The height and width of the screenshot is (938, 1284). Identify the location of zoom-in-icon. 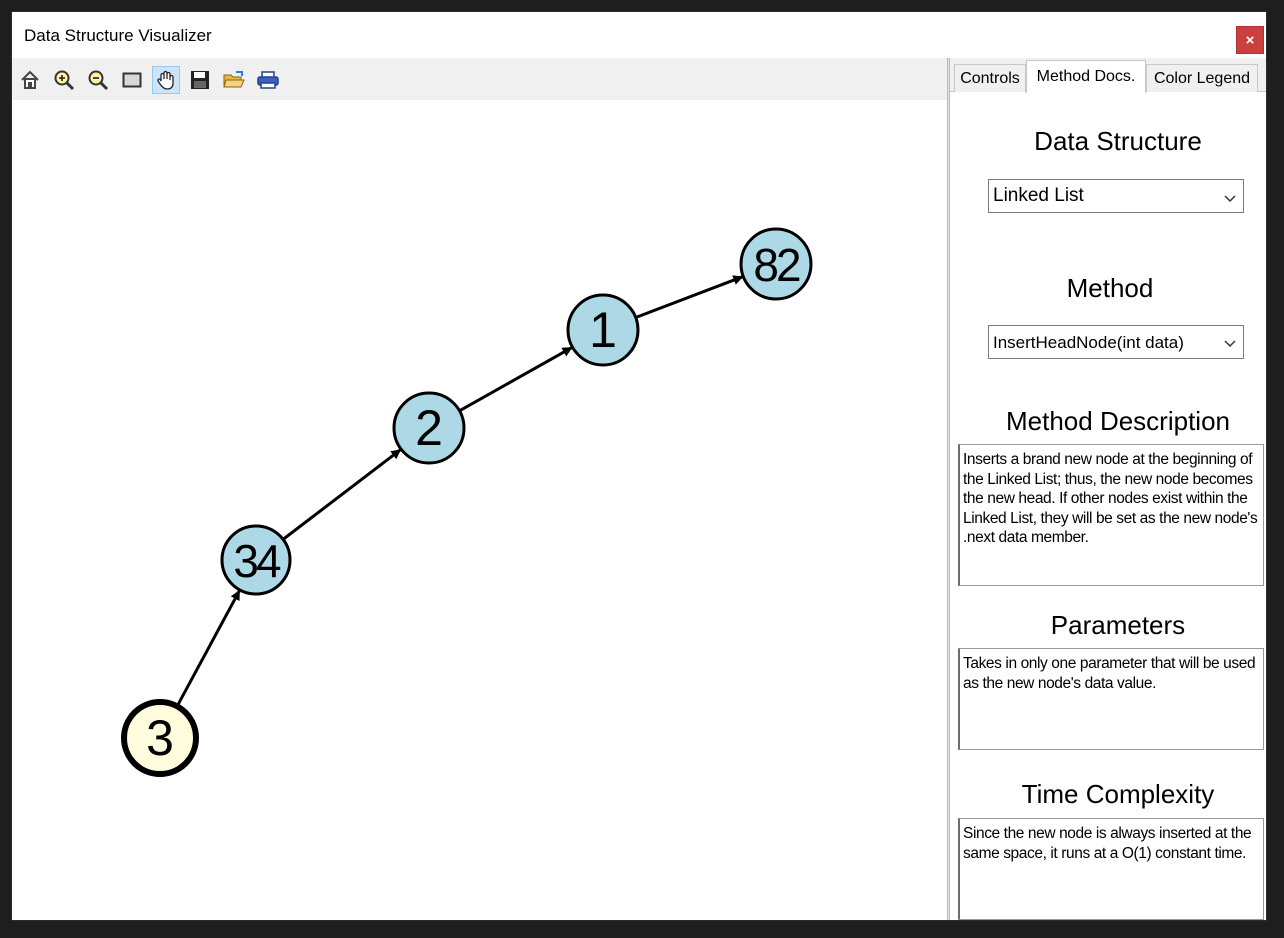
(64, 80).